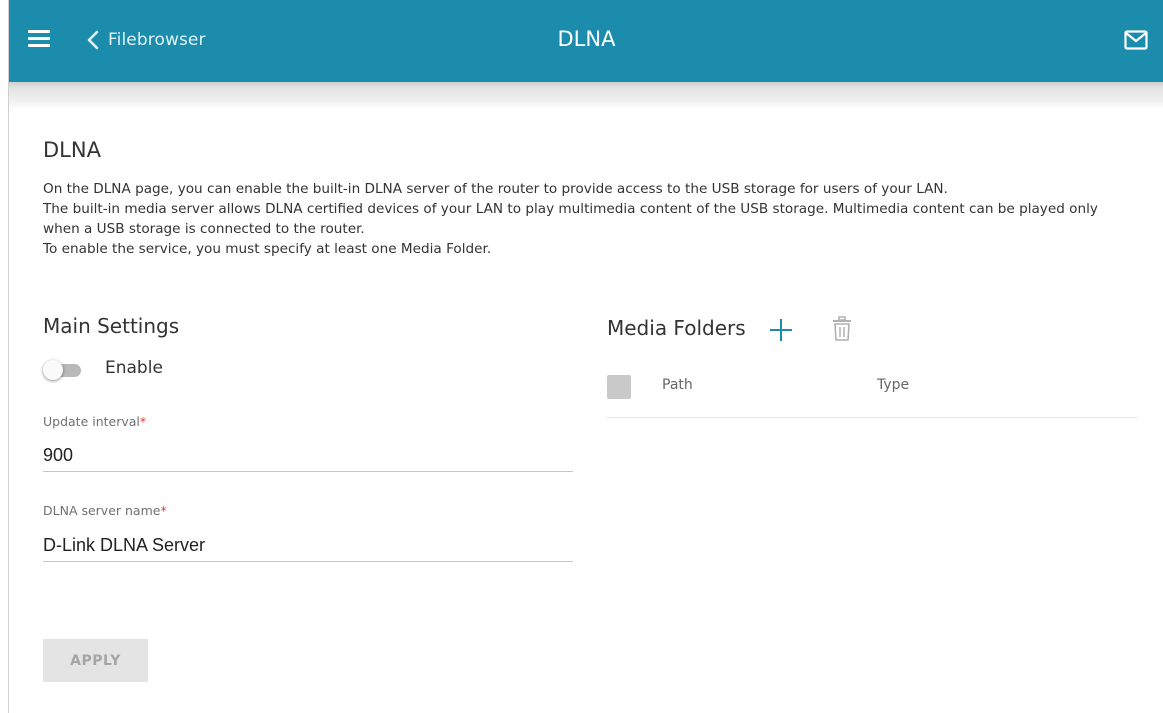 The image size is (1163, 713). Describe the element at coordinates (1136, 42) in the screenshot. I see `envelope-icon` at that location.